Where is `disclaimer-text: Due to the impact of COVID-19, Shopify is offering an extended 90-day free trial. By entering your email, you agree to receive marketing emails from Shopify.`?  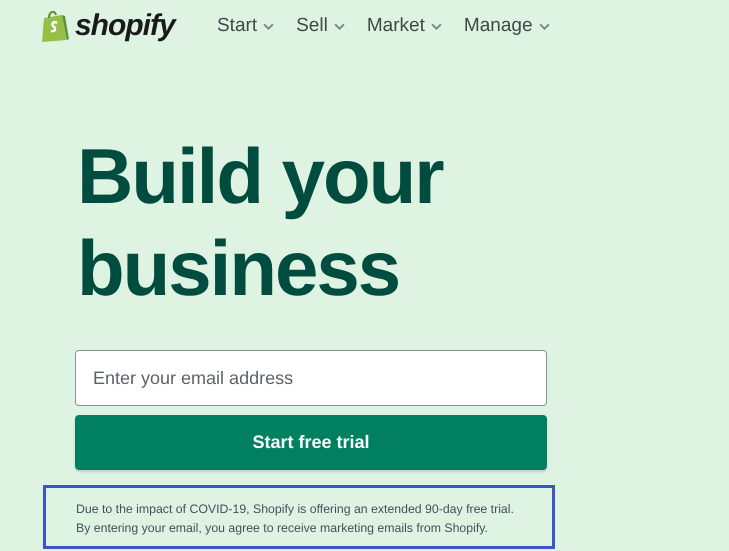 disclaimer-text: Due to the impact of COVID-19, Shopify is offering an extended 90-day free trial. By entering your email, you agree to receive marketing emails from Shopify. is located at coordinates (295, 519).